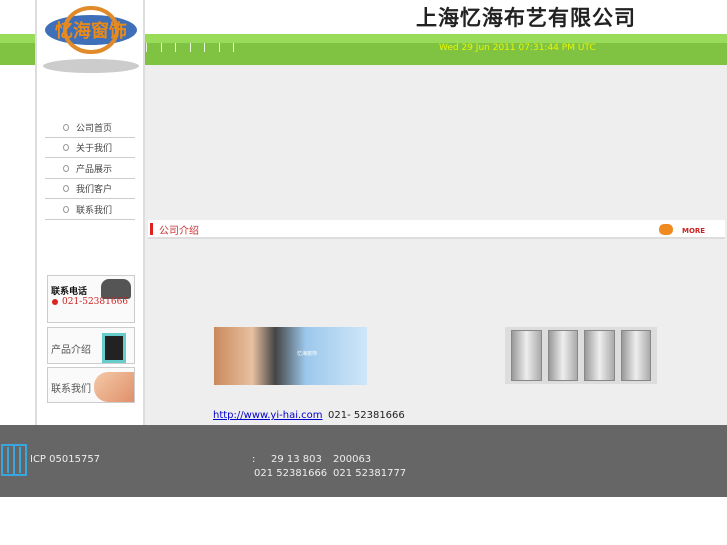  I want to click on company-title: 上海忆海布艺有限公司, so click(526, 18).